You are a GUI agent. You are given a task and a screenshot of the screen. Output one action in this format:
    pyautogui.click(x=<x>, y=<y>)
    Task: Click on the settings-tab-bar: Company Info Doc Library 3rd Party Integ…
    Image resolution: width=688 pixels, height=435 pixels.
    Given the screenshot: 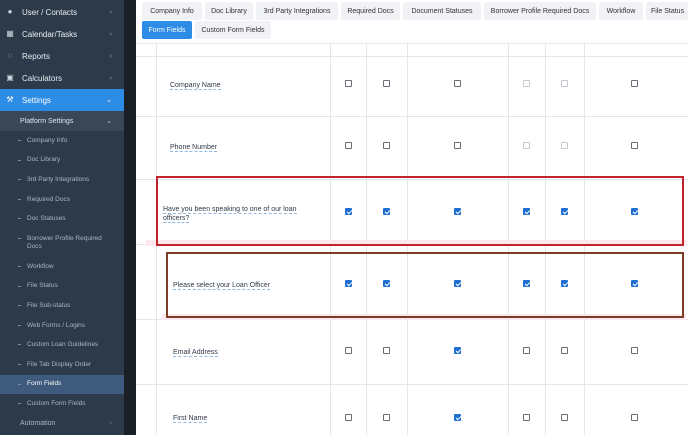 What is the action you would take?
    pyautogui.click(x=412, y=22)
    